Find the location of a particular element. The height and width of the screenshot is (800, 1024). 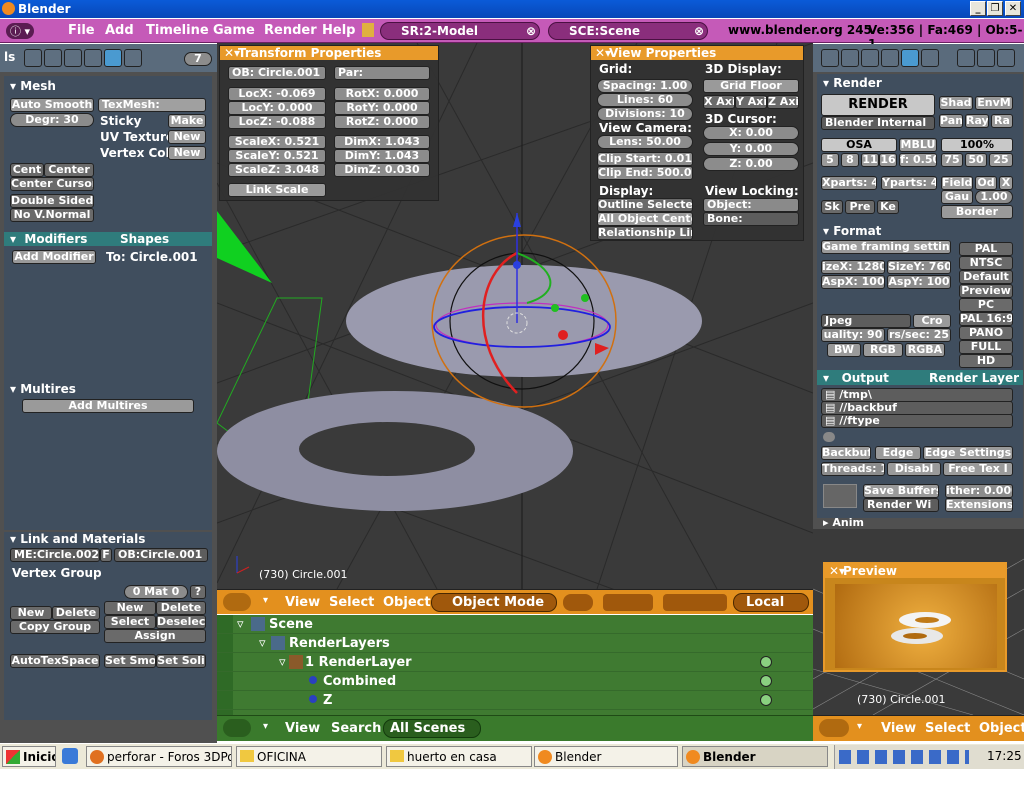

menu-timeline: Timeline is located at coordinates (177, 30).